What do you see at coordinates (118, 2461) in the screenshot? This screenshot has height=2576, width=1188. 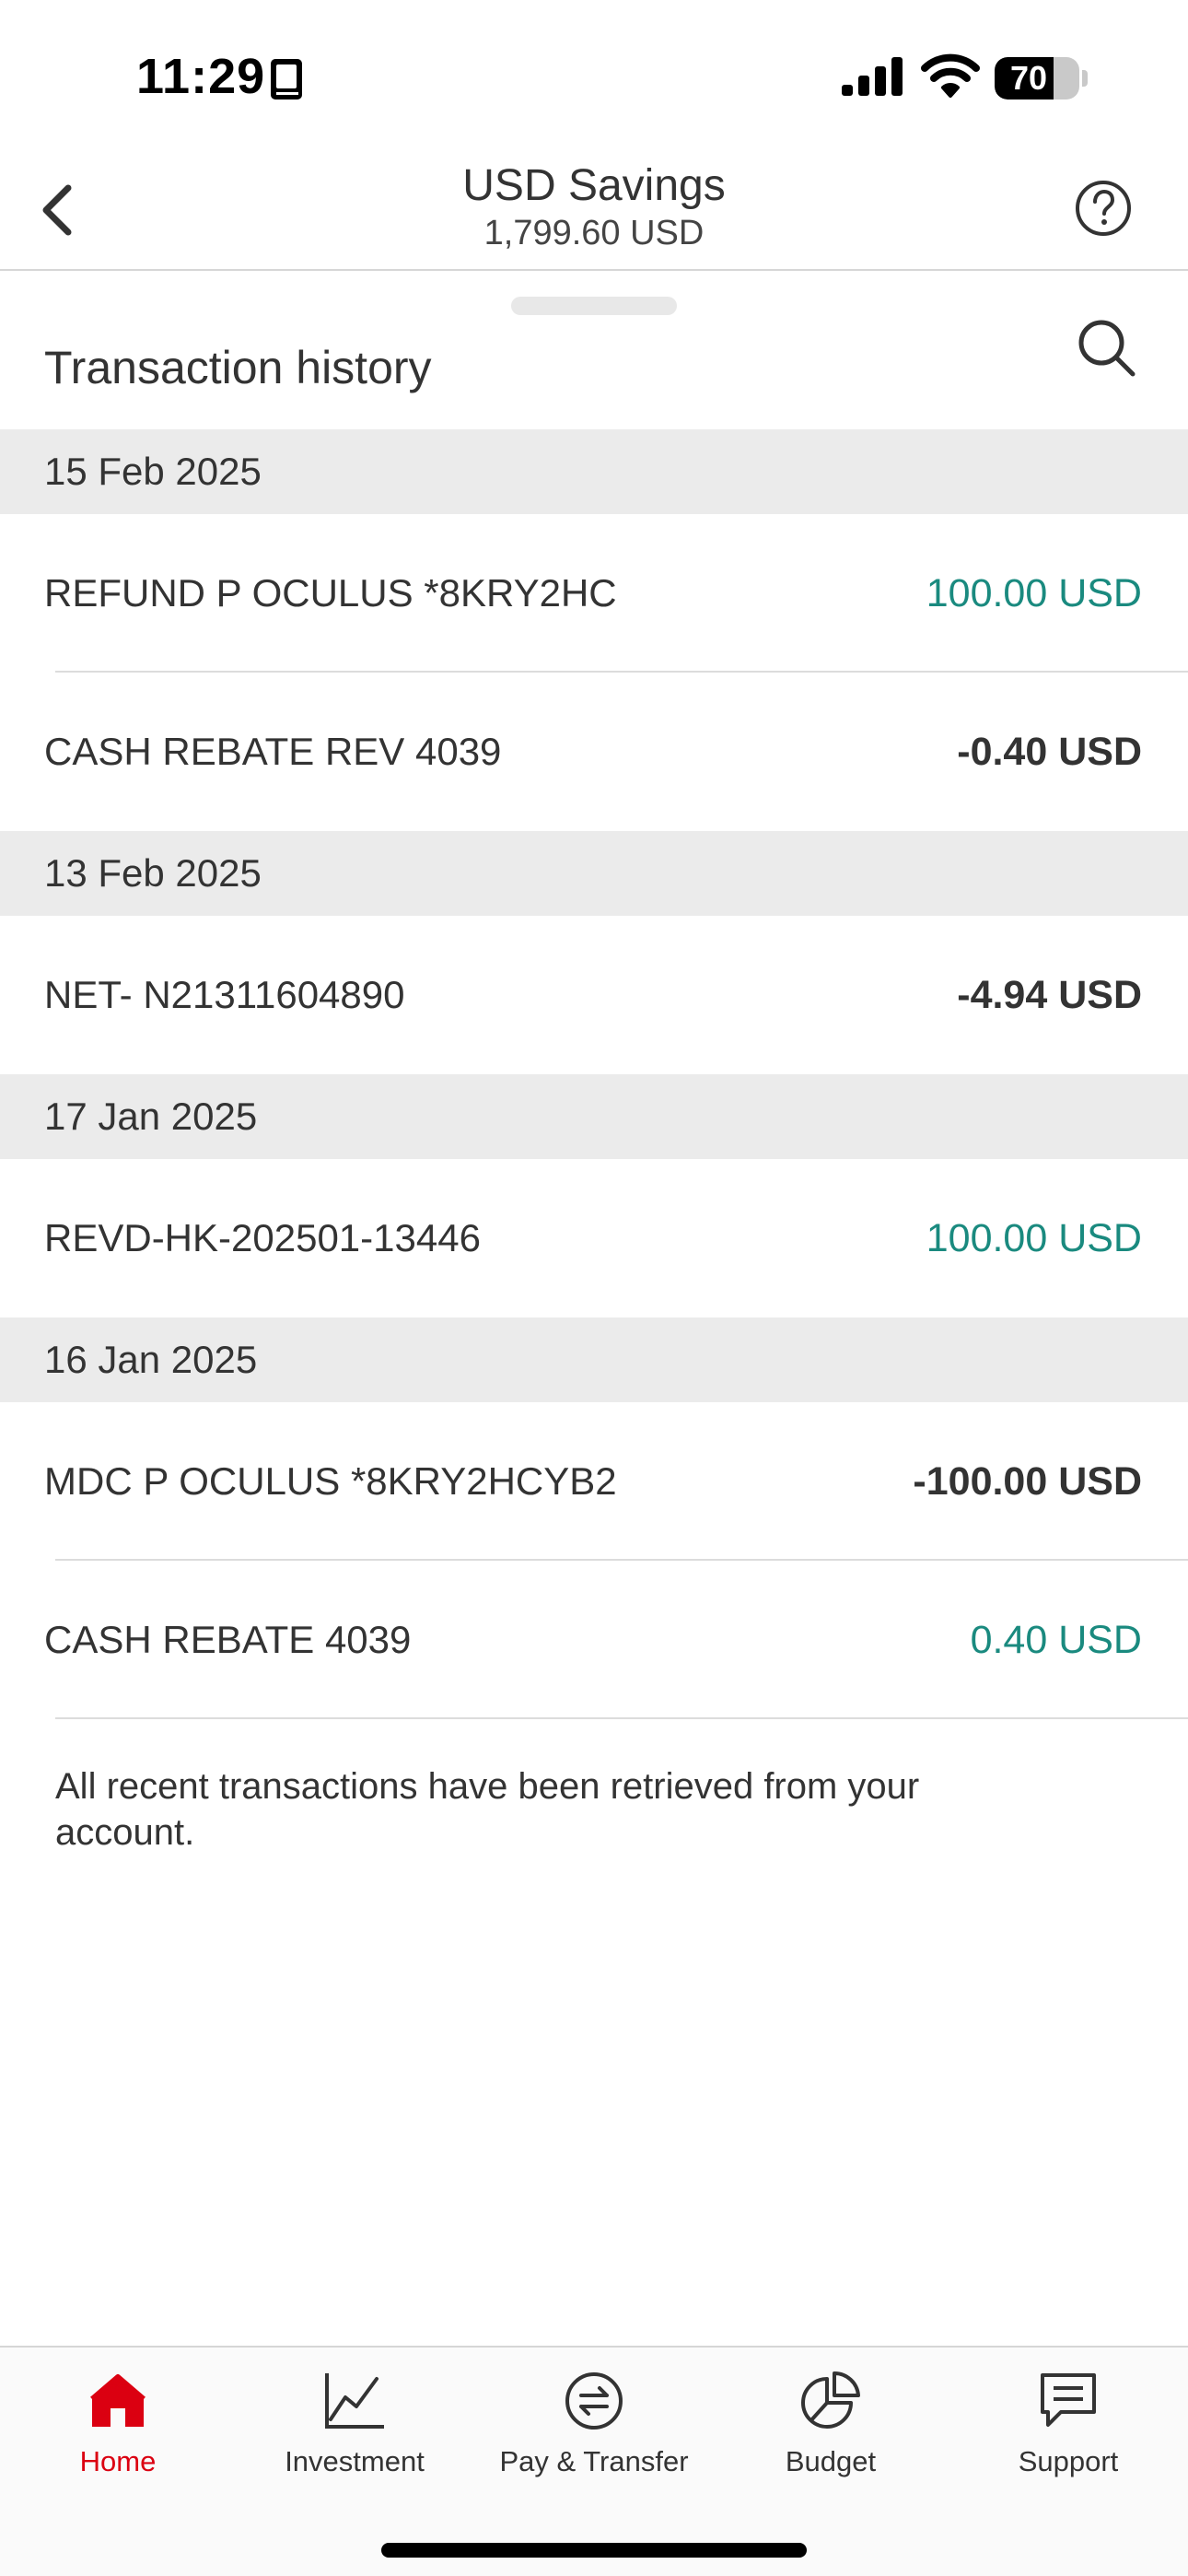 I see `tab-label: Home` at bounding box center [118, 2461].